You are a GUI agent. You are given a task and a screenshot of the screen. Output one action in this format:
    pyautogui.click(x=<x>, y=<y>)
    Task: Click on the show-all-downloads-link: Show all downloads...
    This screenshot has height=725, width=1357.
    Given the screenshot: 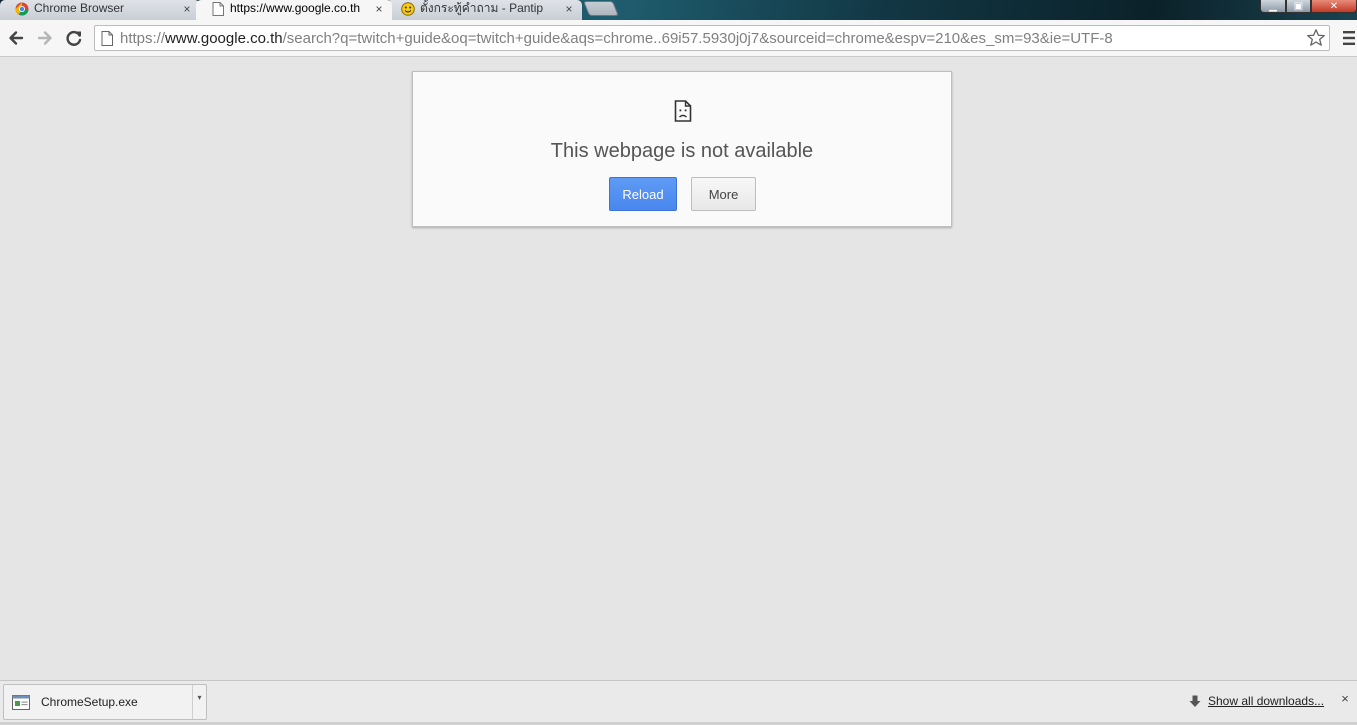 What is the action you would take?
    pyautogui.click(x=1266, y=701)
    